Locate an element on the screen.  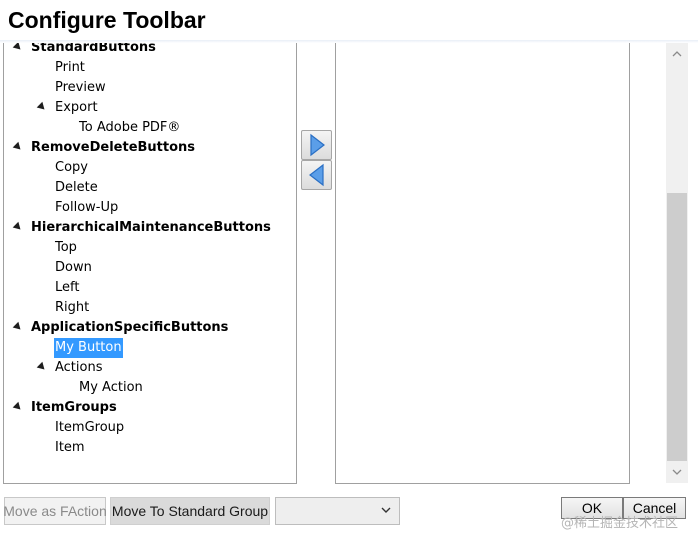
tree-node-label: RemoveDeleteButtons is located at coordinates (113, 147).